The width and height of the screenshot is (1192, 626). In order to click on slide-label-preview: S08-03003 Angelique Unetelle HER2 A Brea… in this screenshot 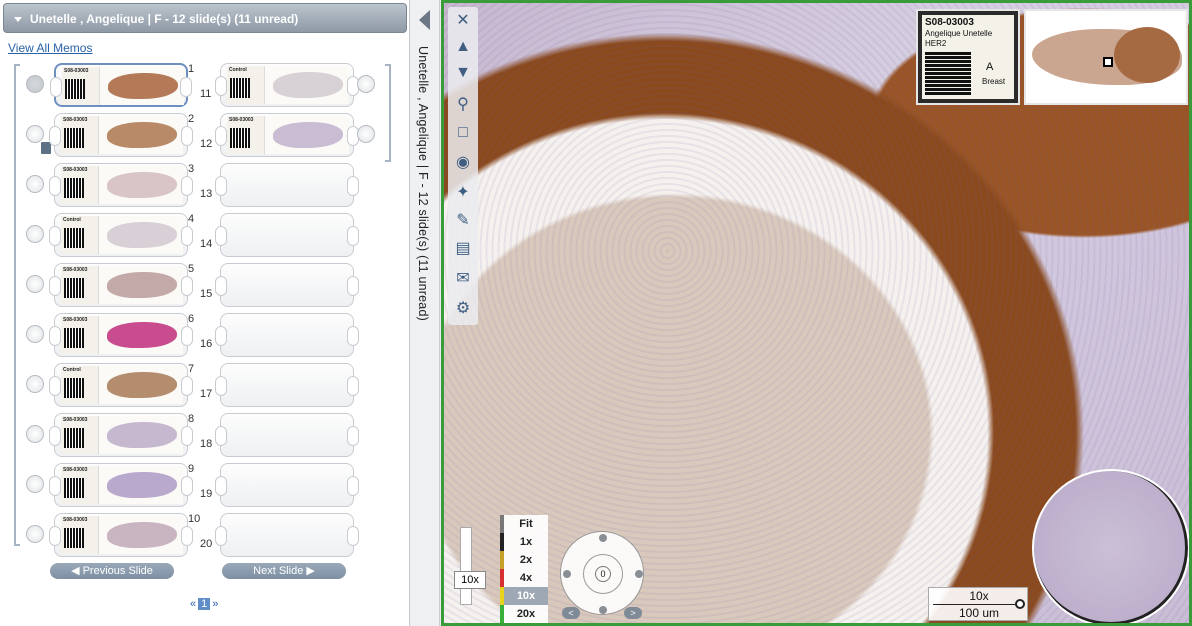, I will do `click(968, 57)`.